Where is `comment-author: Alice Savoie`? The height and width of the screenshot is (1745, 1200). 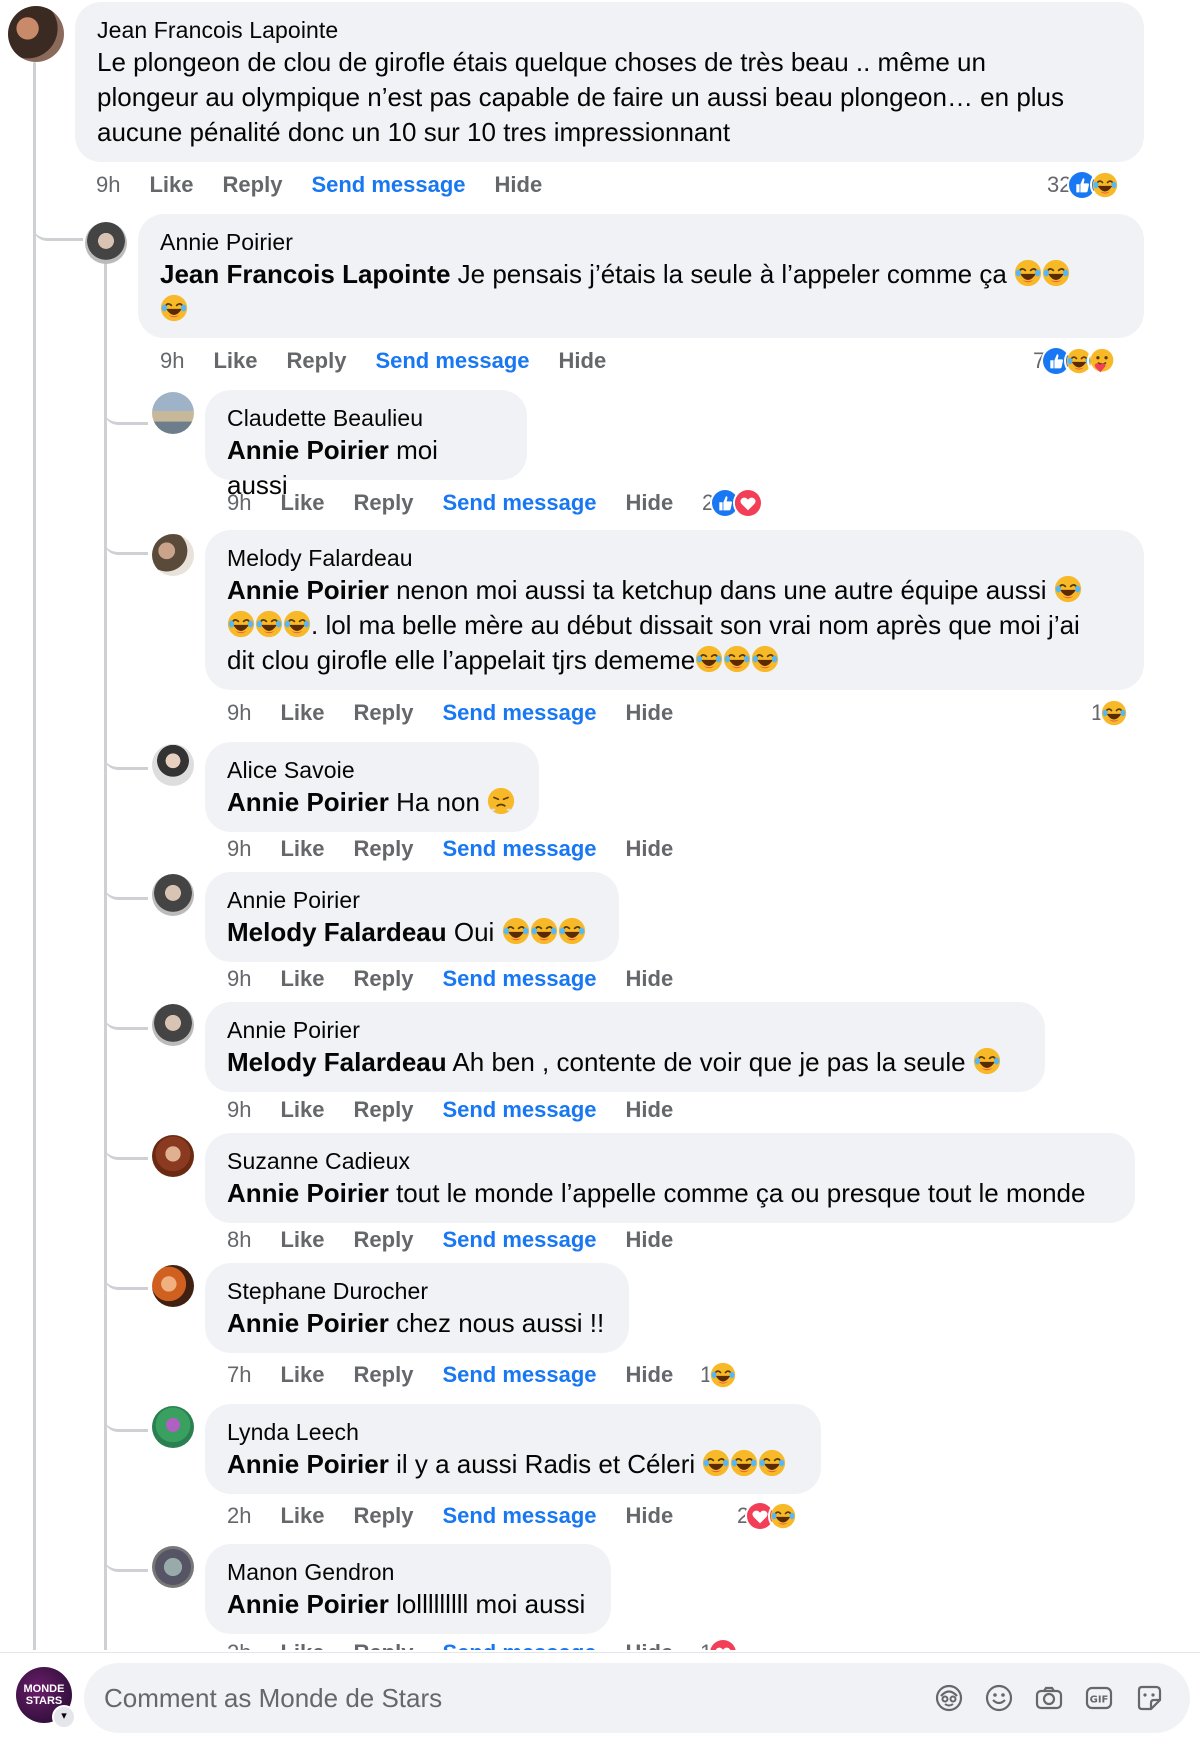 comment-author: Alice Savoie is located at coordinates (372, 770).